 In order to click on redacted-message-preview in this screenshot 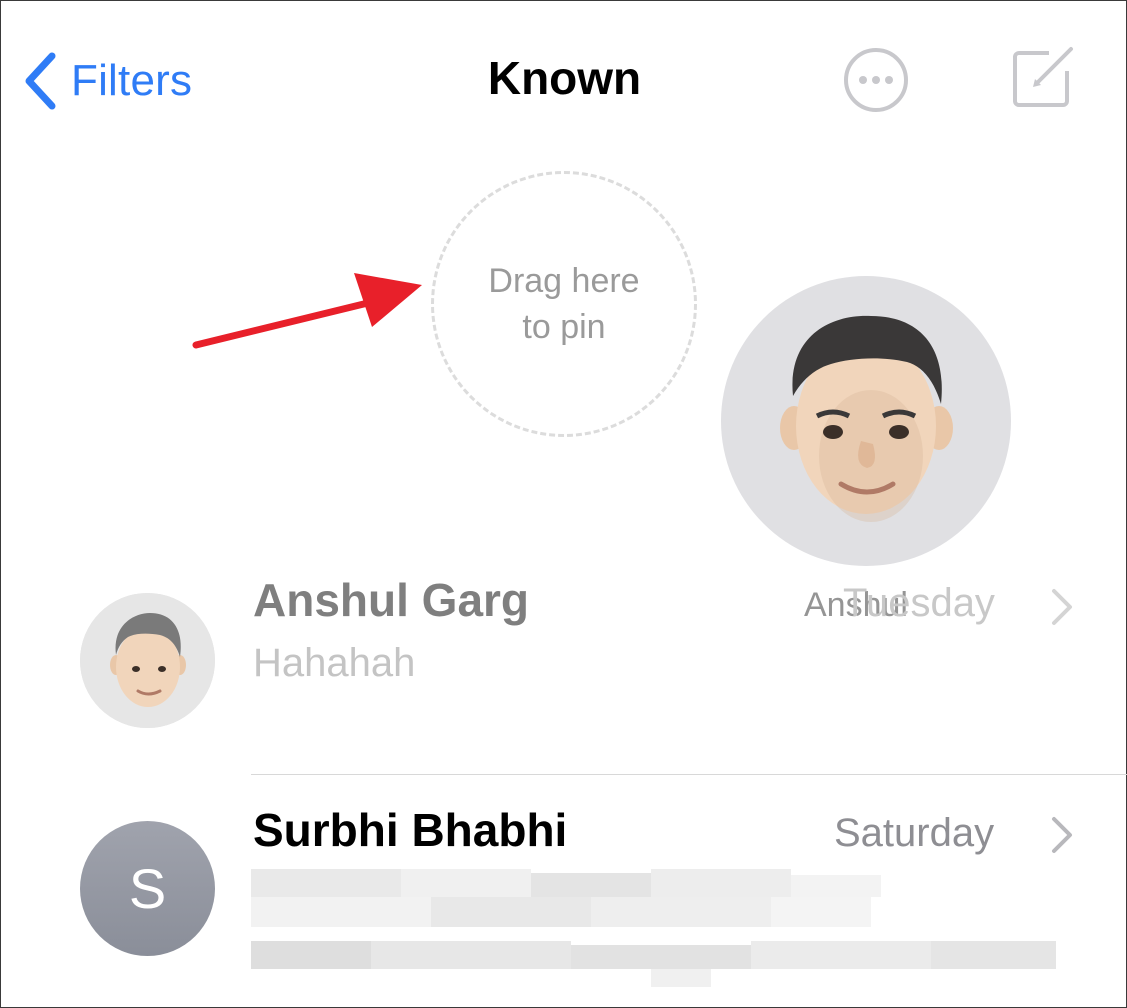, I will do `click(653, 930)`.